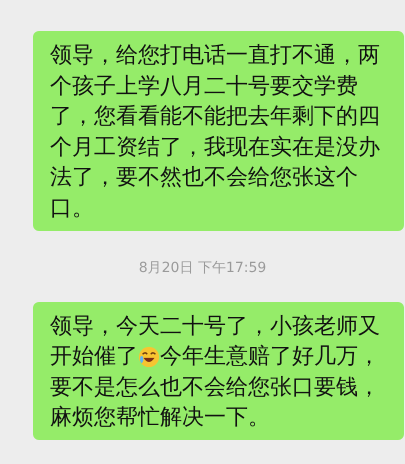  What do you see at coordinates (215, 402) in the screenshot?
I see `message-text: 要不是怎么也不会给您张口要钱，麻烦您帮忙解决一下。` at bounding box center [215, 402].